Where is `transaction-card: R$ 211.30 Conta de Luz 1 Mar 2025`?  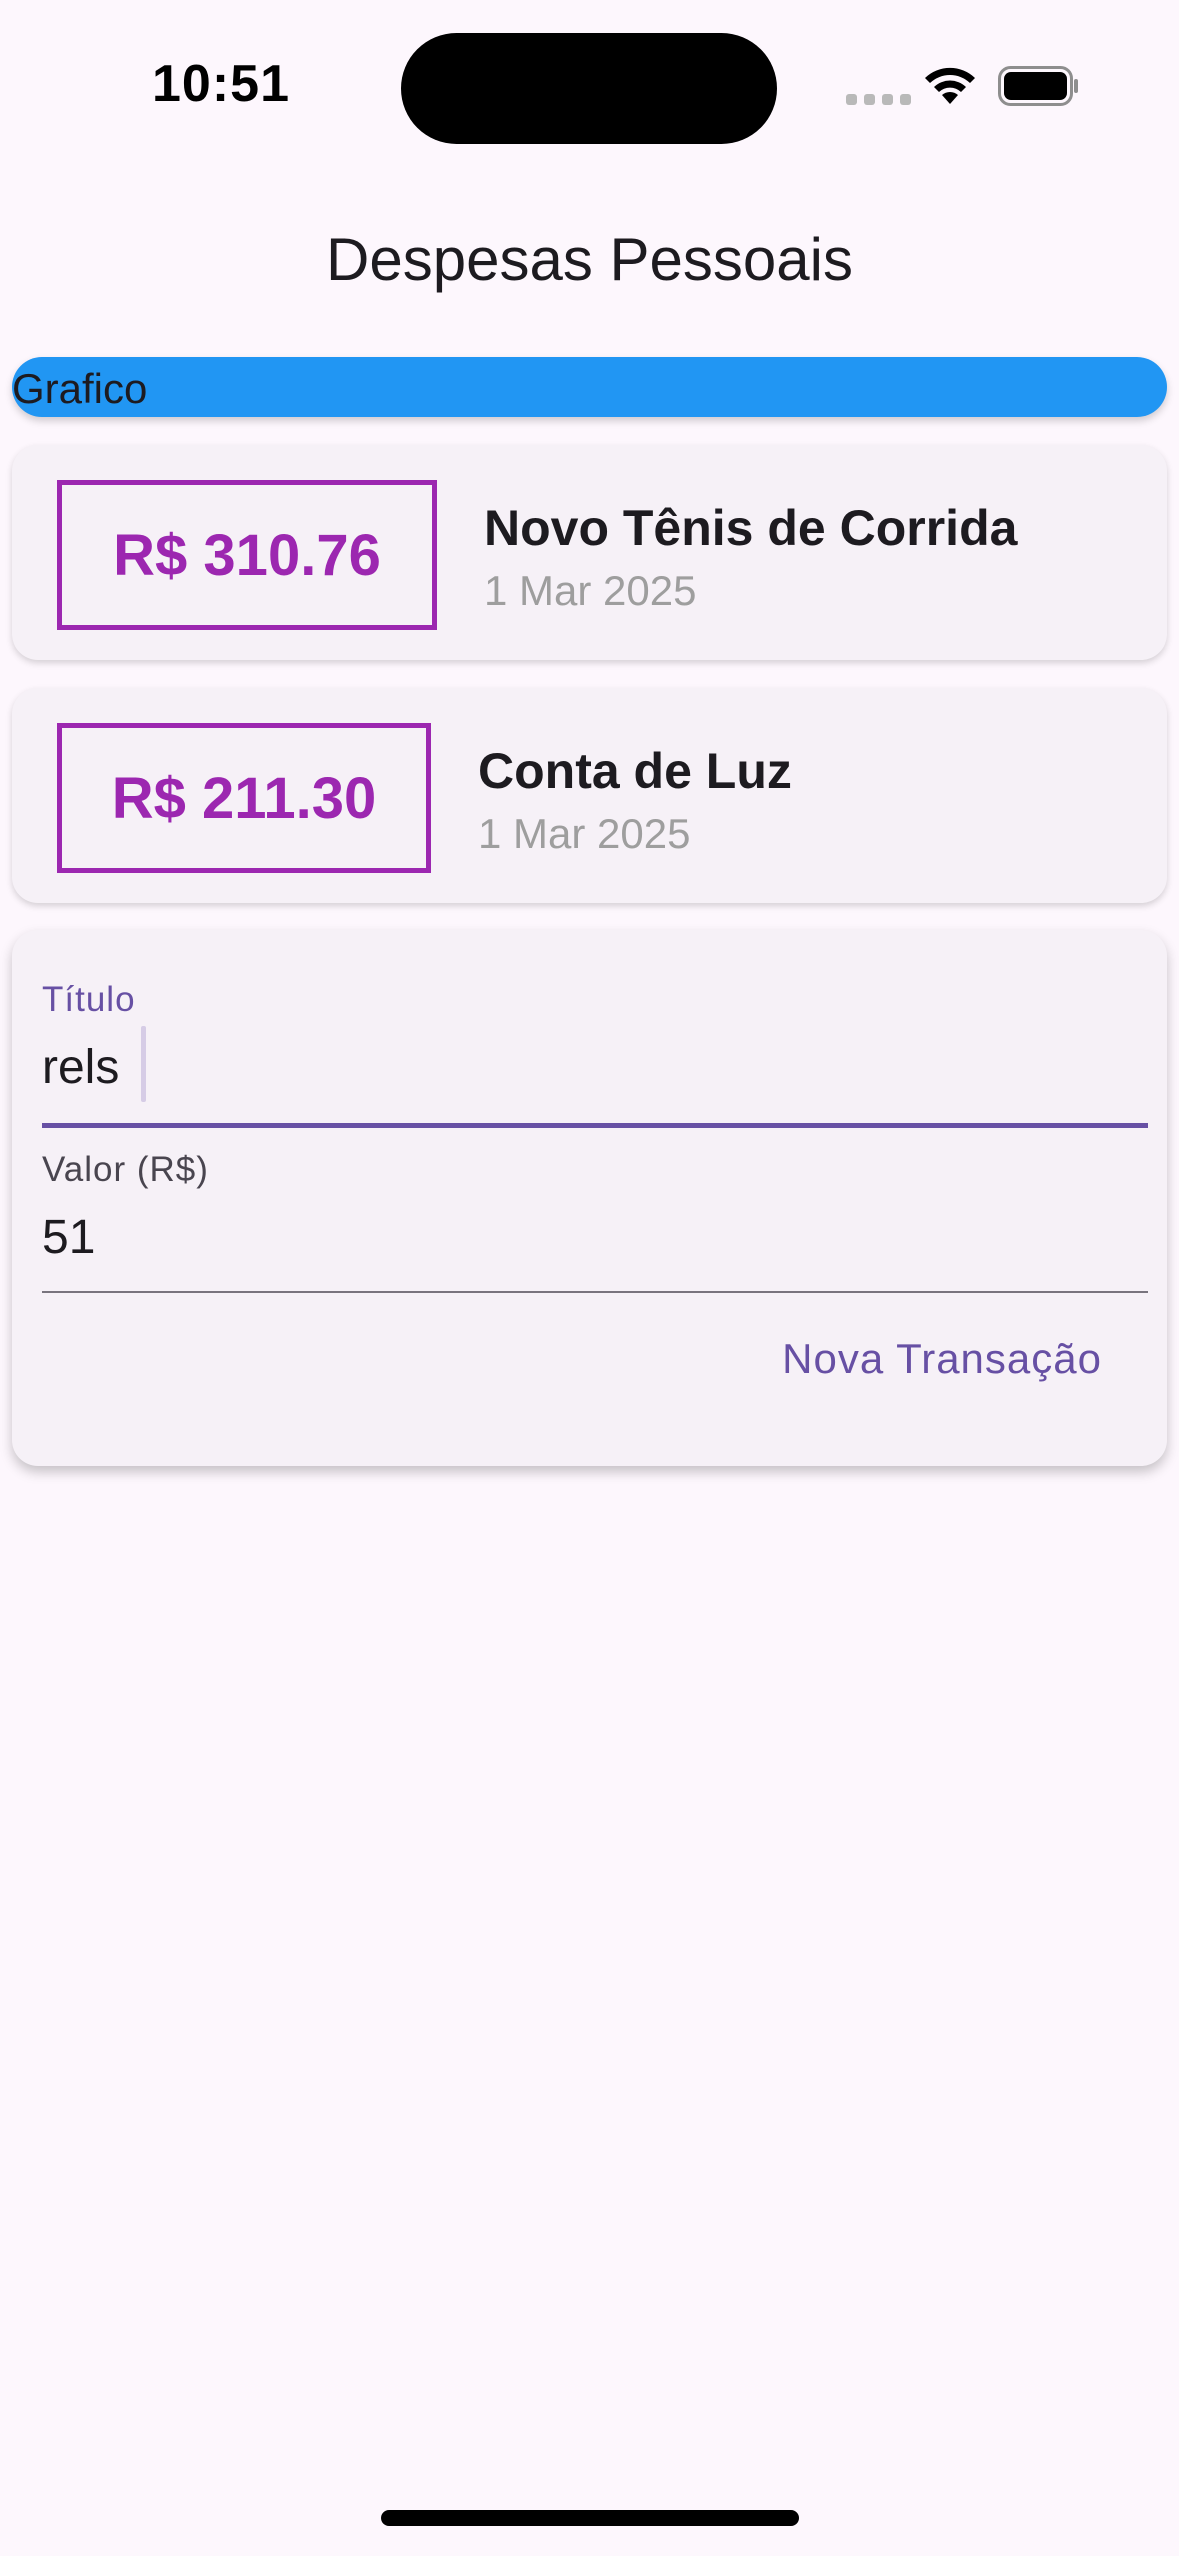 transaction-card: R$ 211.30 Conta de Luz 1 Mar 2025 is located at coordinates (589, 795).